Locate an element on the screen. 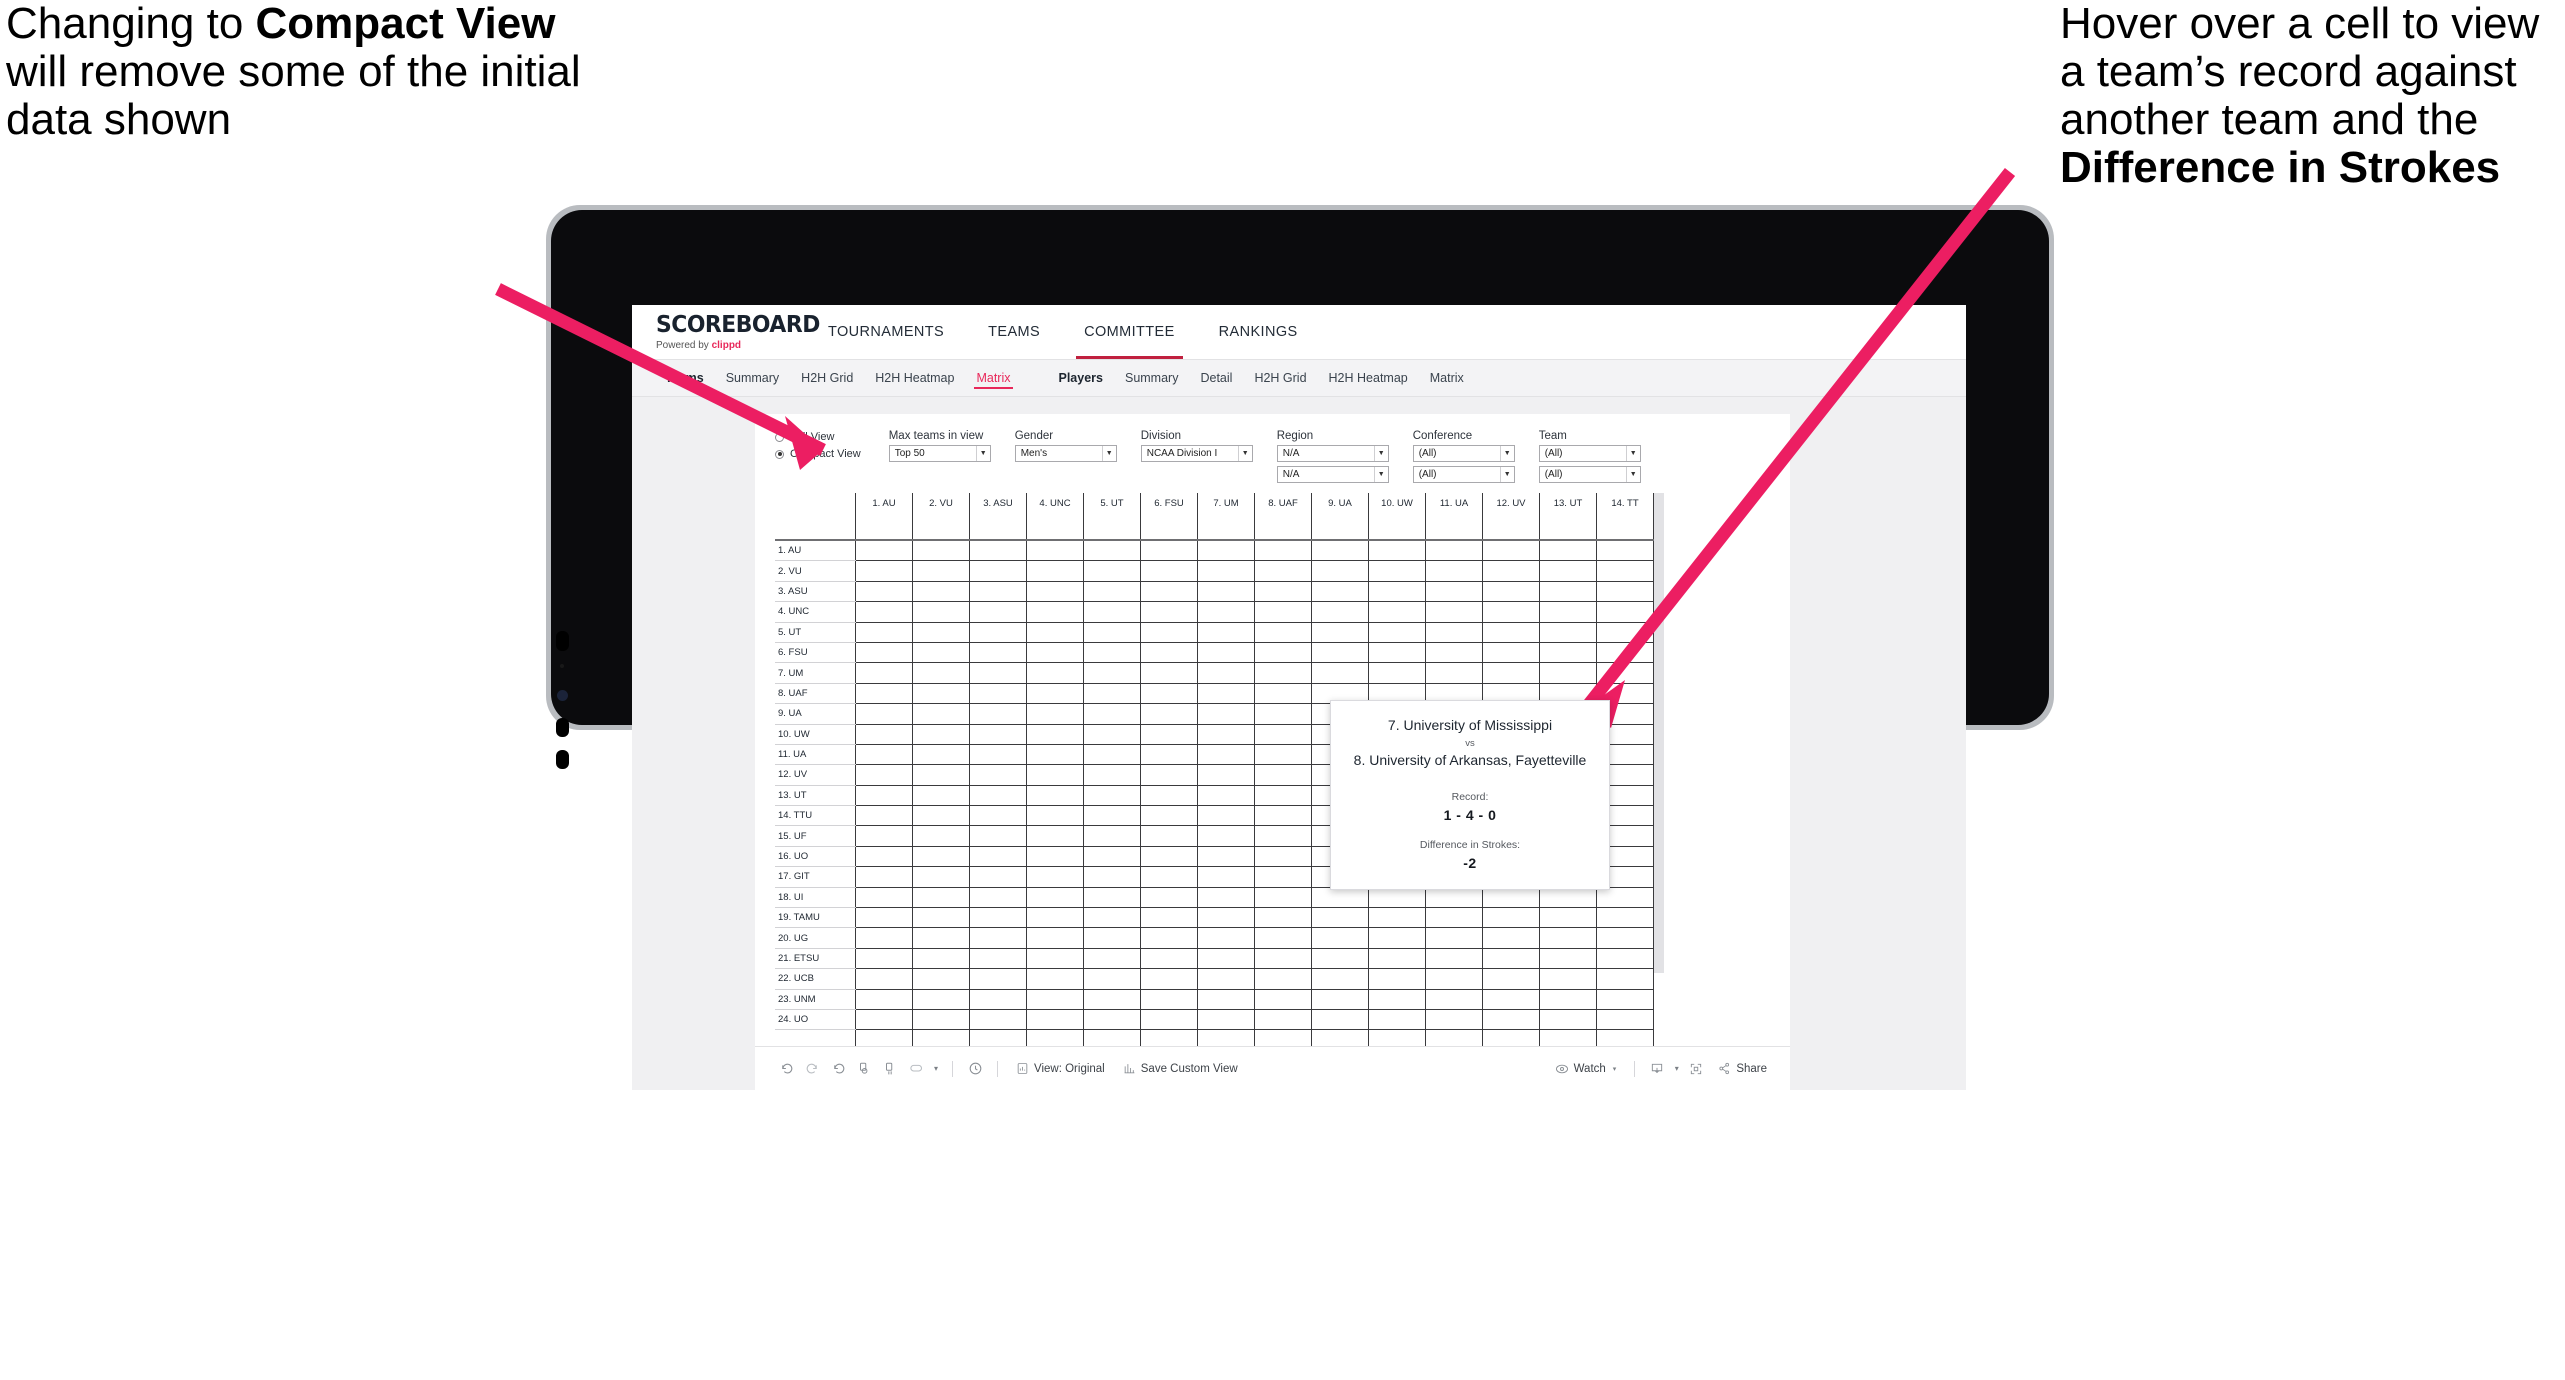 Image resolution: width=2565 pixels, height=1380 pixels. nav-rankings: RANKINGS is located at coordinates (1258, 332).